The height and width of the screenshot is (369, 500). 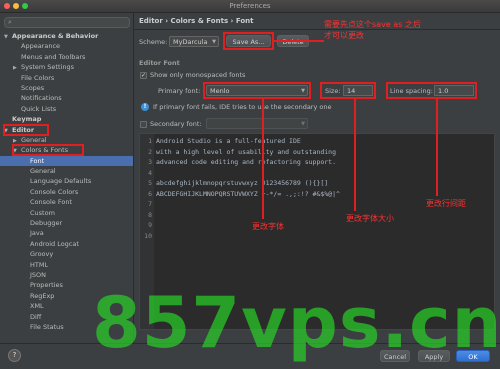 I want to click on sidebar-item-label: File Status, so click(x=47, y=326).